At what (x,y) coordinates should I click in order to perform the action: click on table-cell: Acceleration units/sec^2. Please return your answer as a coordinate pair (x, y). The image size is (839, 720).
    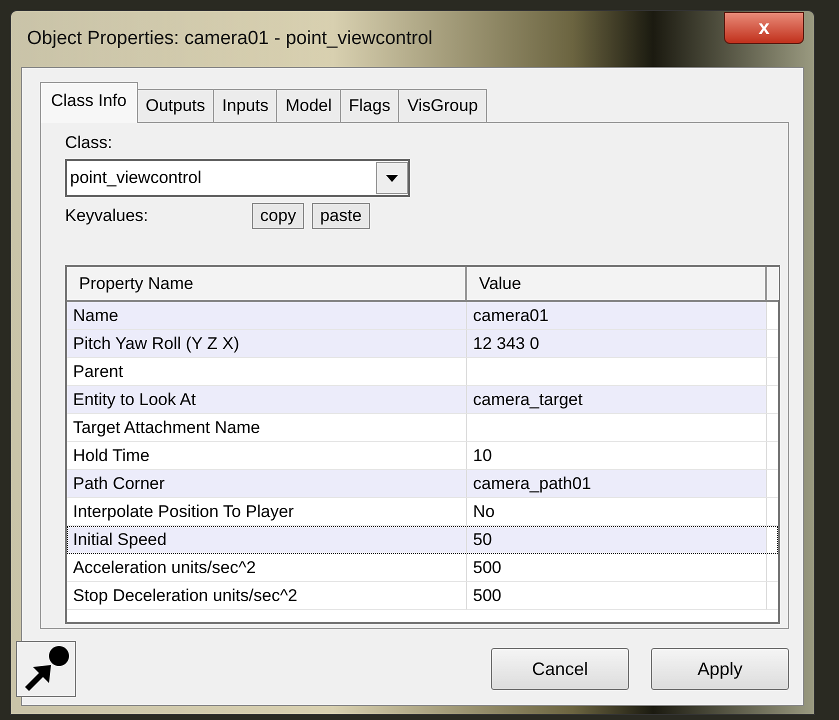
    Looking at the image, I should click on (267, 568).